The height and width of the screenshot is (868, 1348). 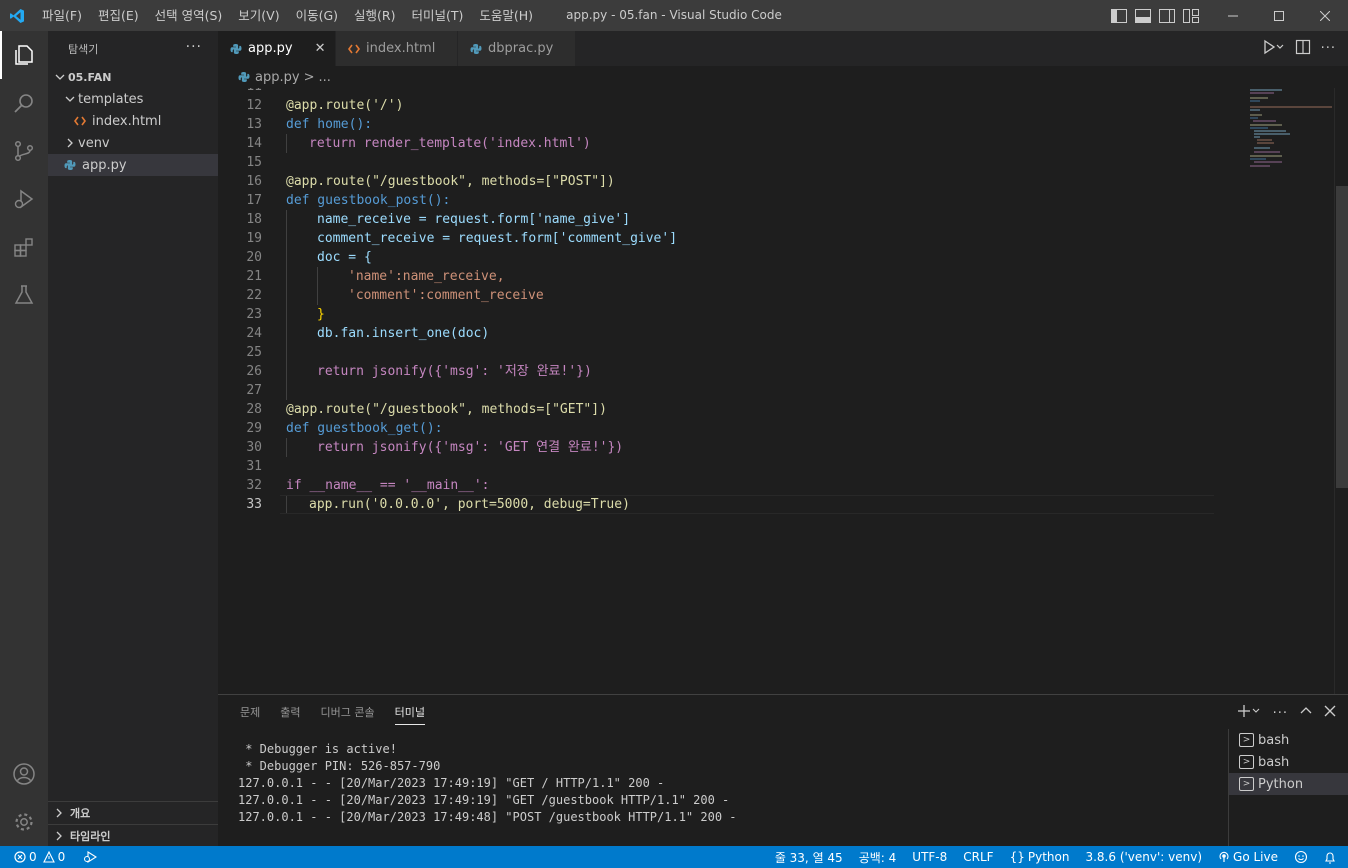 What do you see at coordinates (1224, 856) in the screenshot?
I see `broadcast-icon` at bounding box center [1224, 856].